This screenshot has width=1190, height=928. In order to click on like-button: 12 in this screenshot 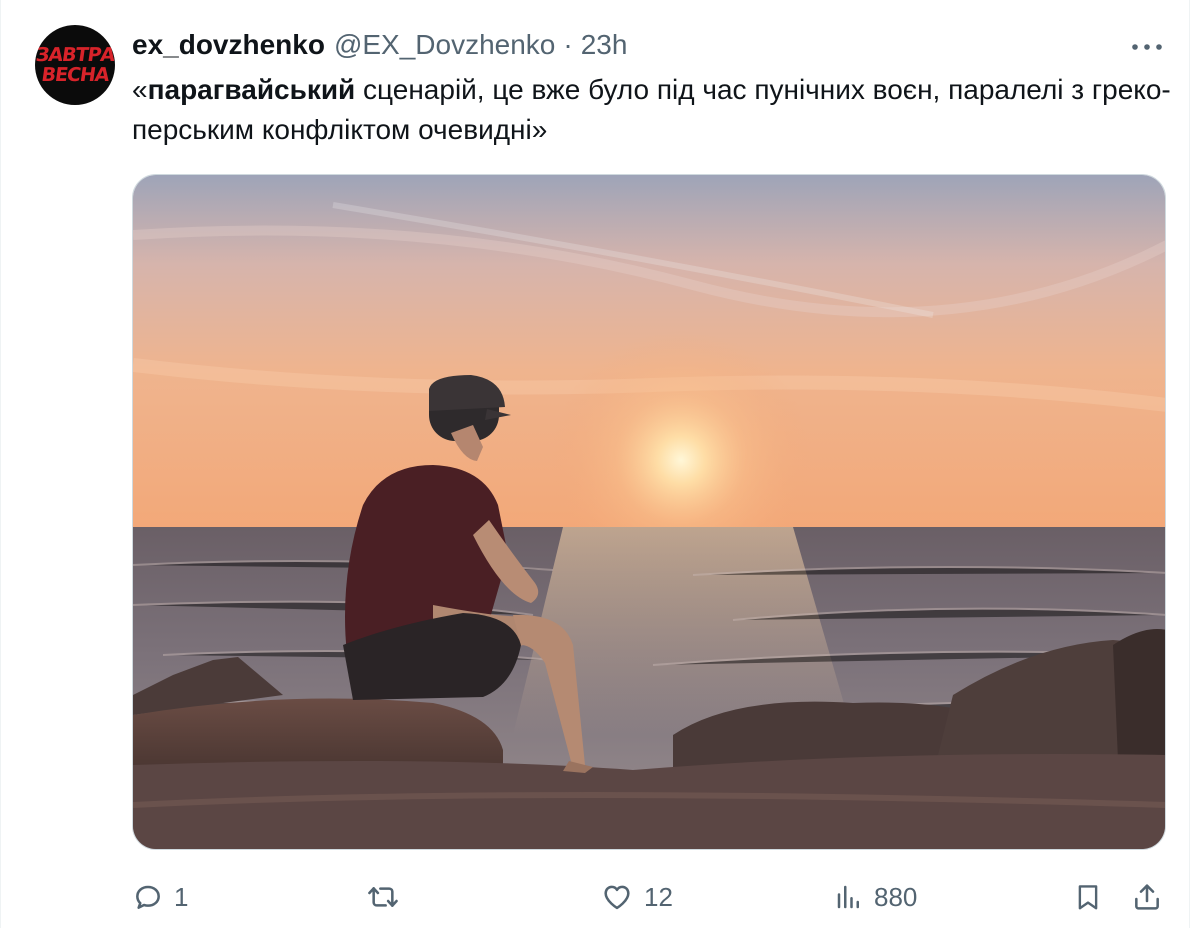, I will do `click(636, 897)`.